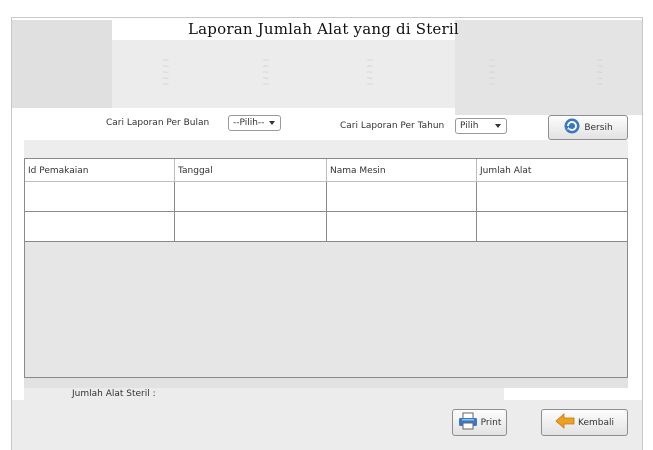 This screenshot has width=653, height=450. Describe the element at coordinates (100, 170) in the screenshot. I see `col-header-id: Id Pemakaian` at that location.